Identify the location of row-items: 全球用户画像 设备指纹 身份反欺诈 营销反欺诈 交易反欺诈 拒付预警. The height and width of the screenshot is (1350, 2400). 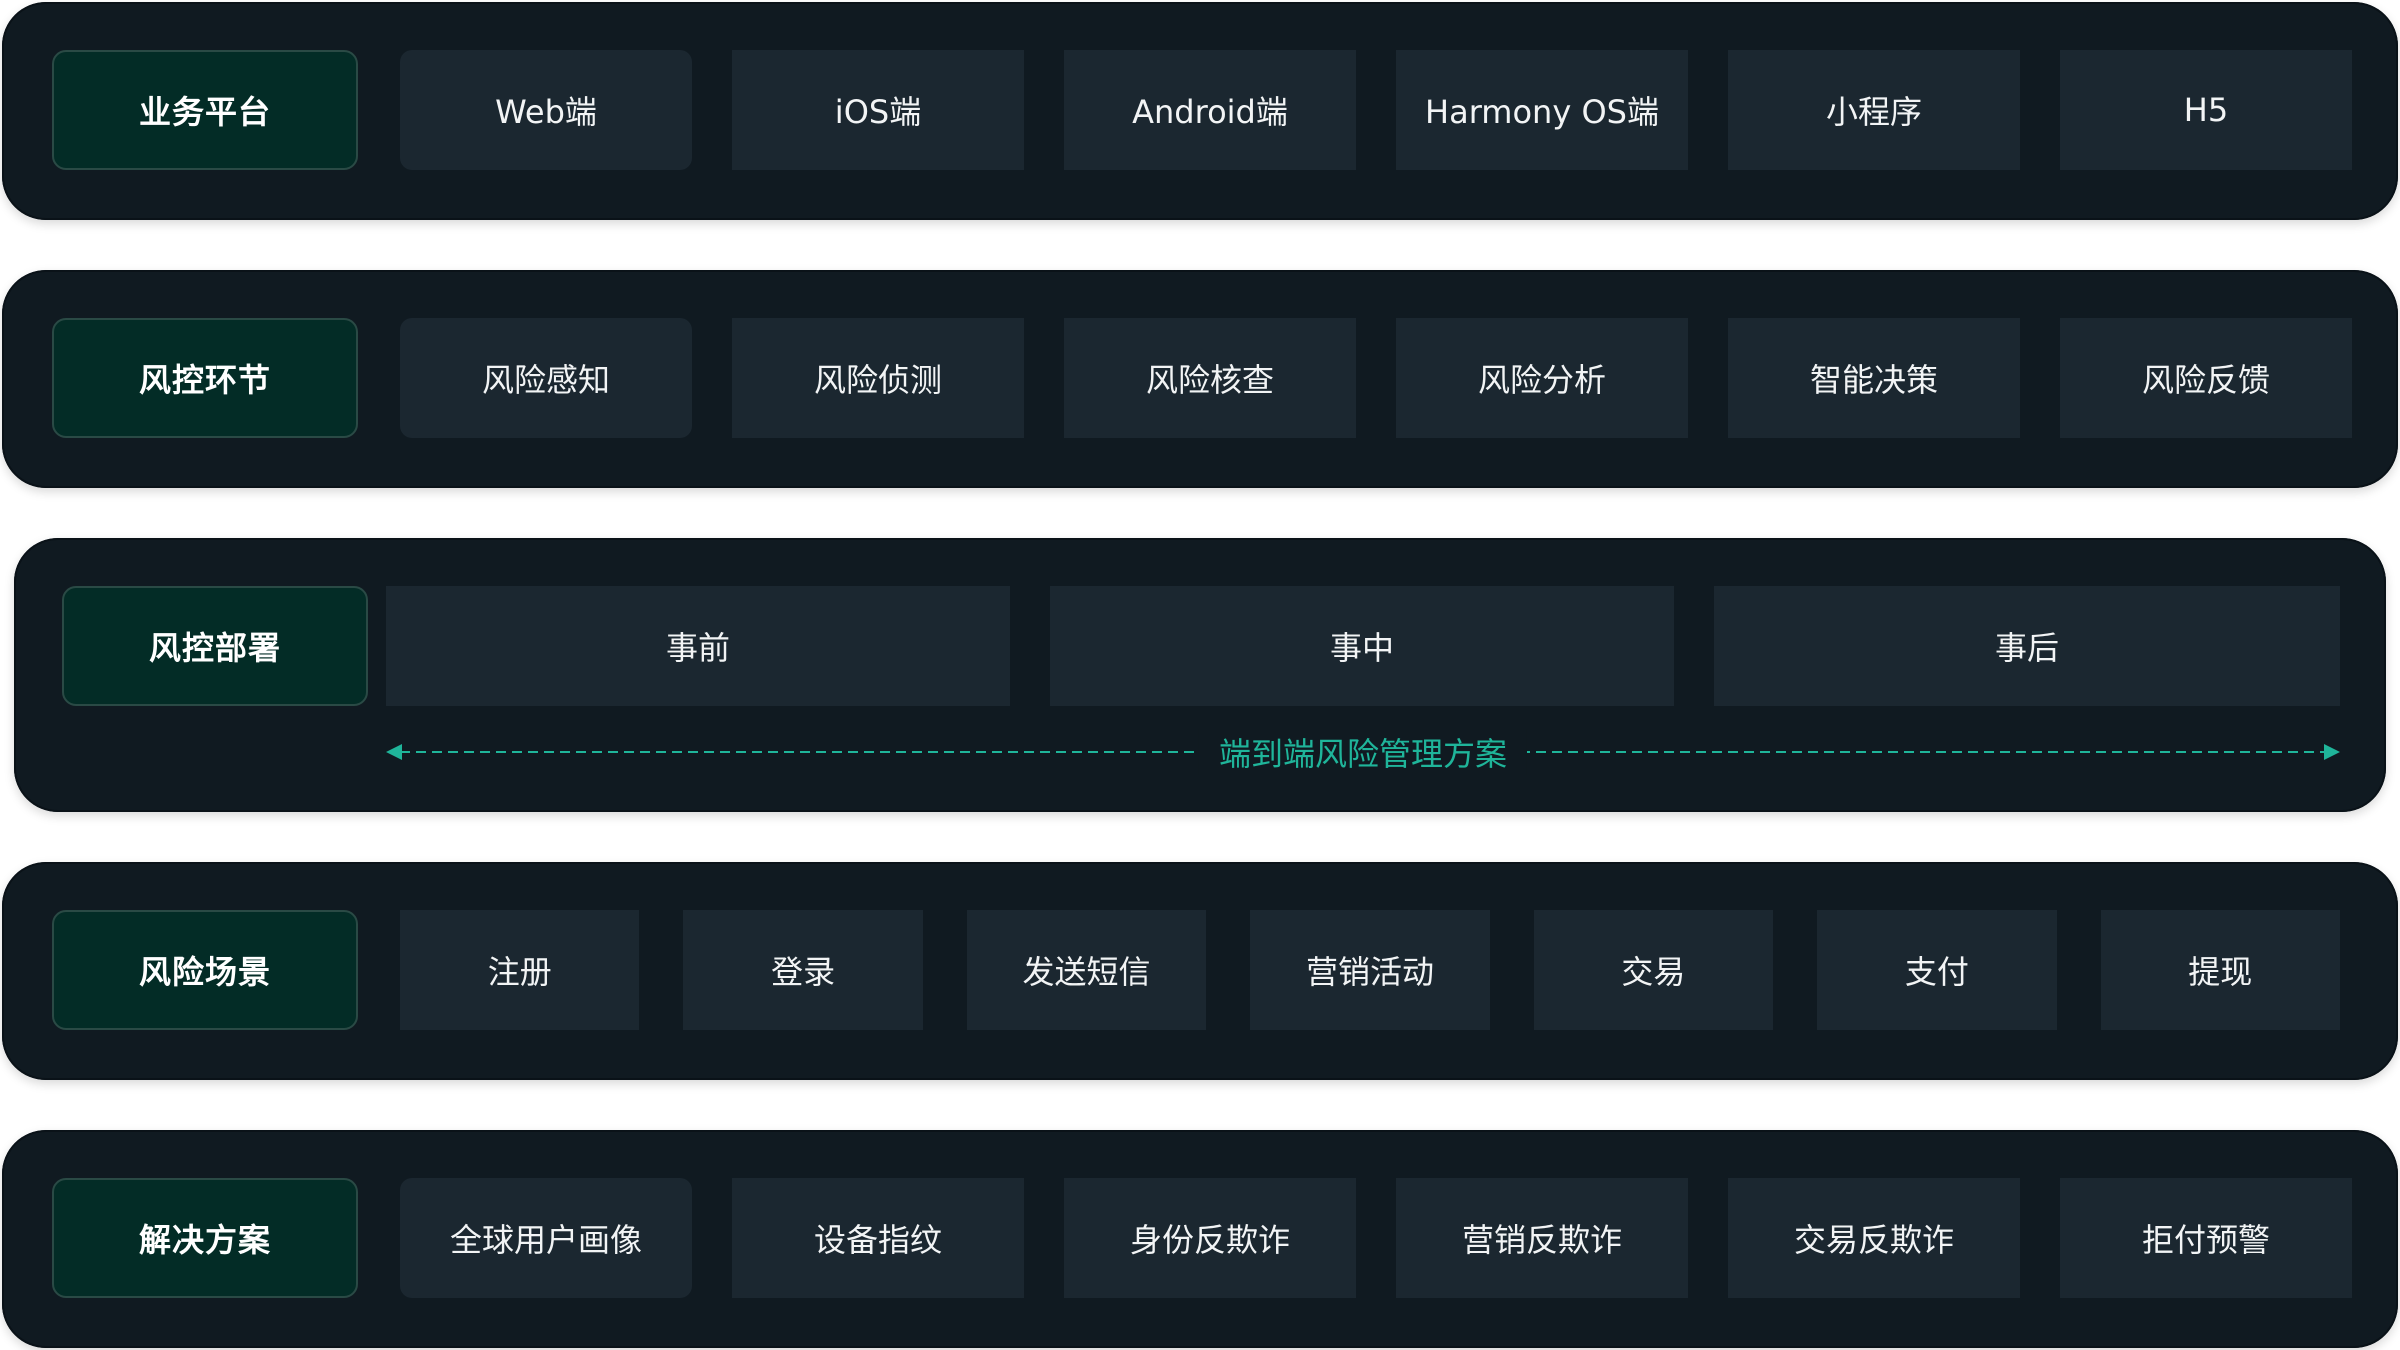
(1376, 1238).